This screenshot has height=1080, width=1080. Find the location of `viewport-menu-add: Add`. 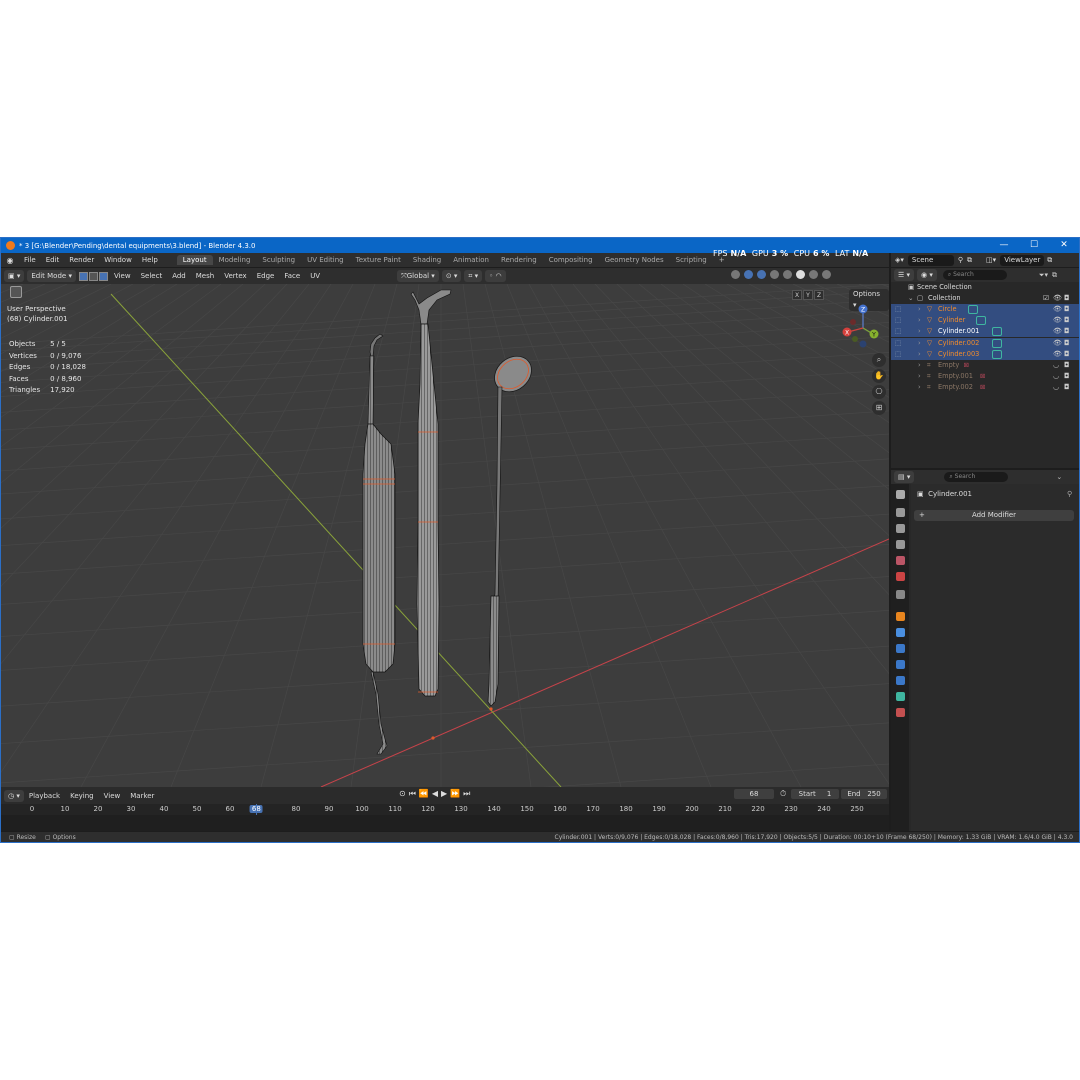

viewport-menu-add: Add is located at coordinates (179, 276).